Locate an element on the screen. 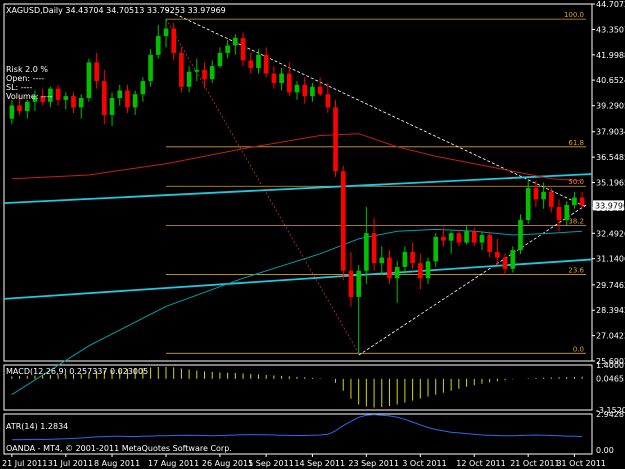  y-tick-label: 31.1406 is located at coordinates (610, 259).